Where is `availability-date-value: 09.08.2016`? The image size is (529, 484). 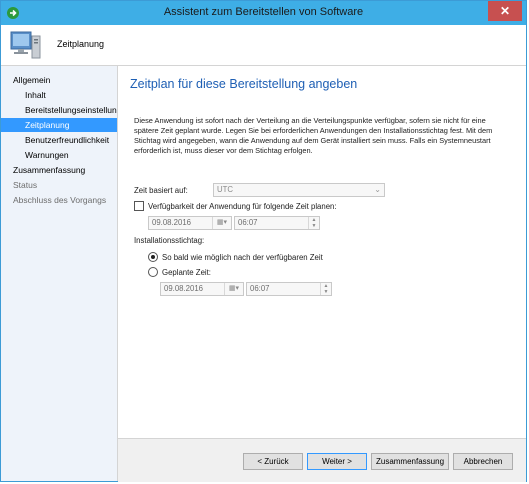 availability-date-value: 09.08.2016 is located at coordinates (172, 222).